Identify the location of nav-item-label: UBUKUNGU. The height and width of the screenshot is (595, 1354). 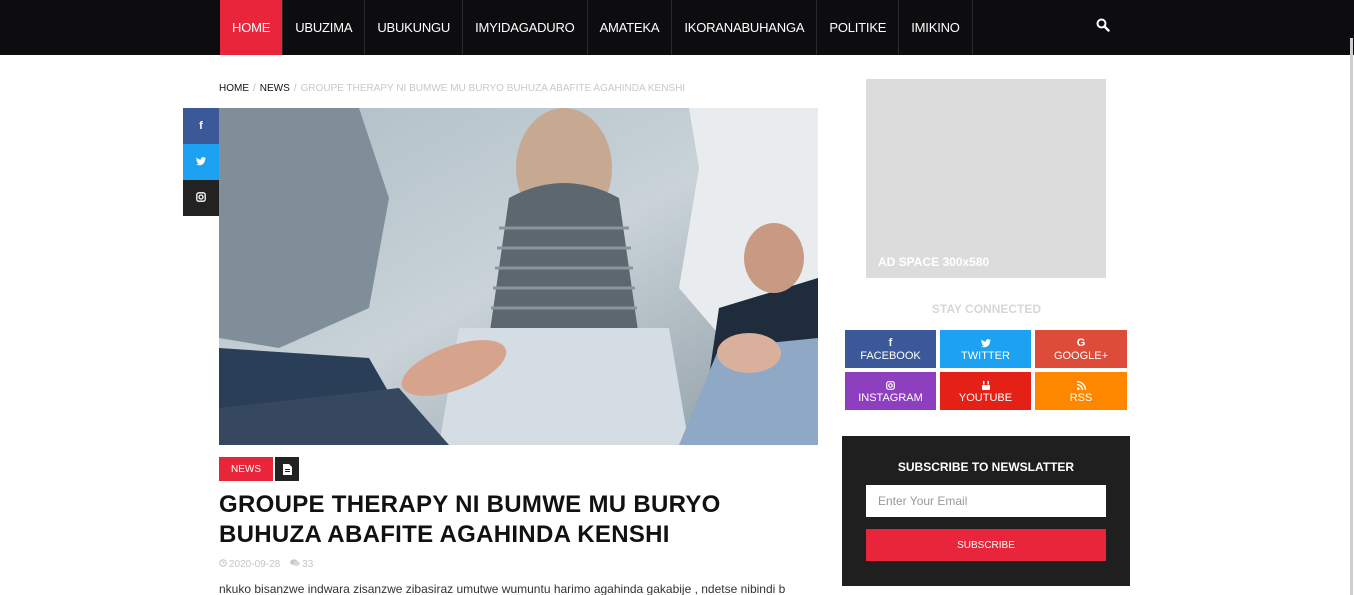
(414, 27).